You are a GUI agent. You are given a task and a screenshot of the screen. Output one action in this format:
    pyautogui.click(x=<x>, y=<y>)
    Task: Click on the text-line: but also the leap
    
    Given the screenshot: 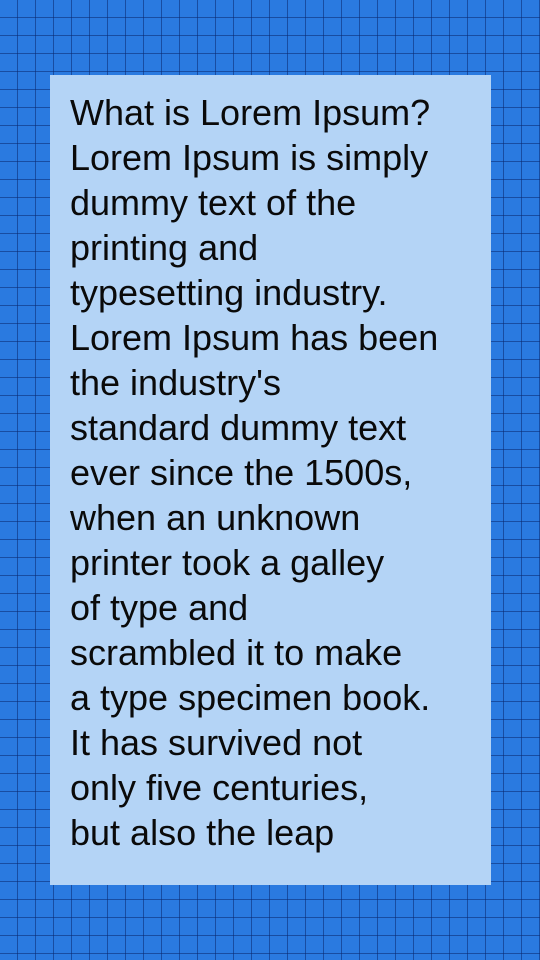 What is the action you would take?
    pyautogui.click(x=202, y=832)
    